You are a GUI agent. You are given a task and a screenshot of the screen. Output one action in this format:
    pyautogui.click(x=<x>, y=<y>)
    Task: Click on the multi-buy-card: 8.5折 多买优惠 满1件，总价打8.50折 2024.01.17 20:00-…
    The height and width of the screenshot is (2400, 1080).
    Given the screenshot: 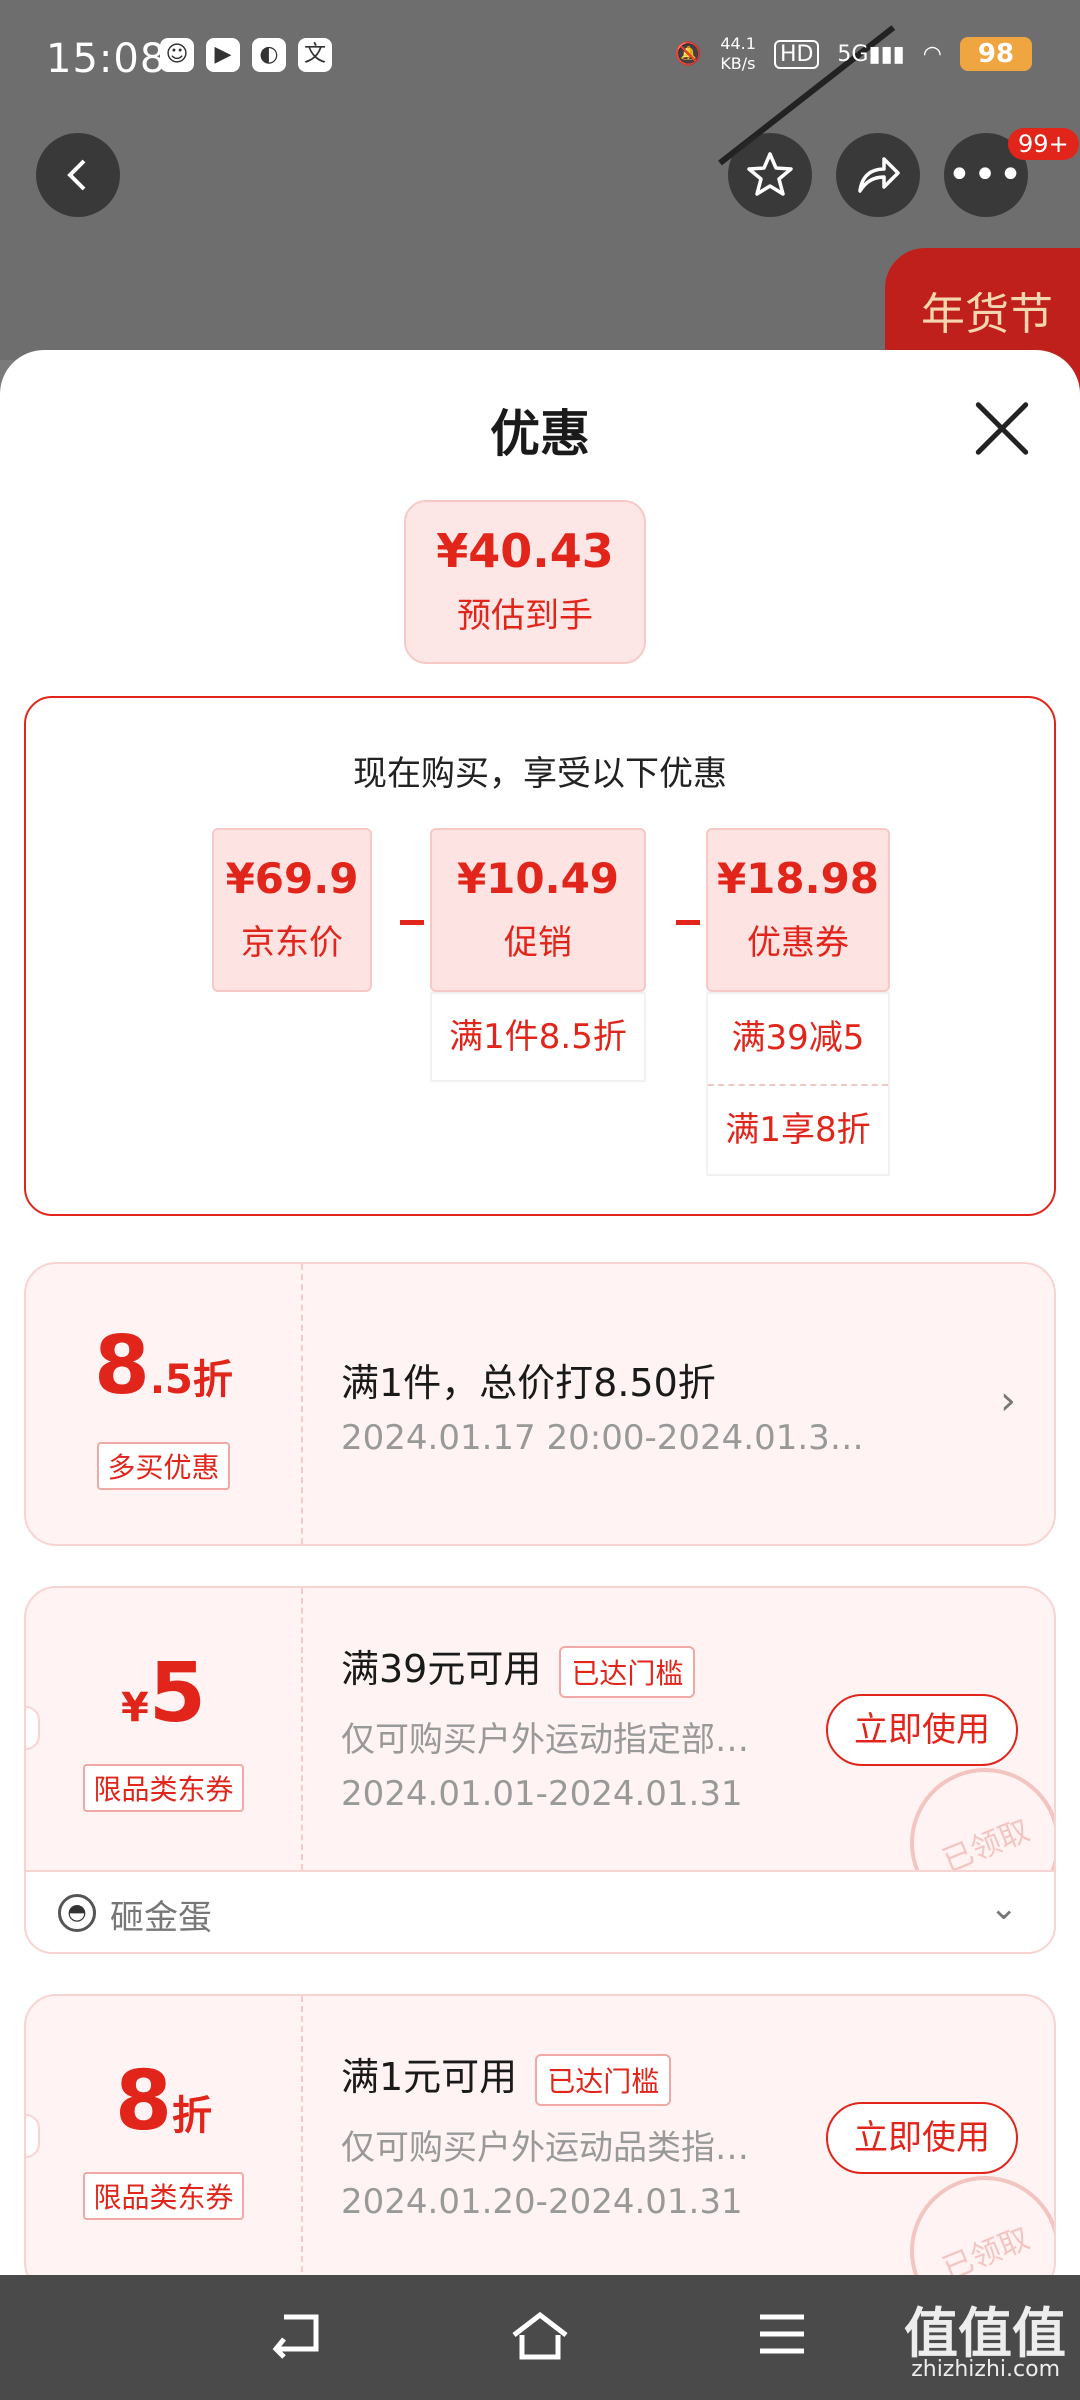 What is the action you would take?
    pyautogui.click(x=540, y=1404)
    